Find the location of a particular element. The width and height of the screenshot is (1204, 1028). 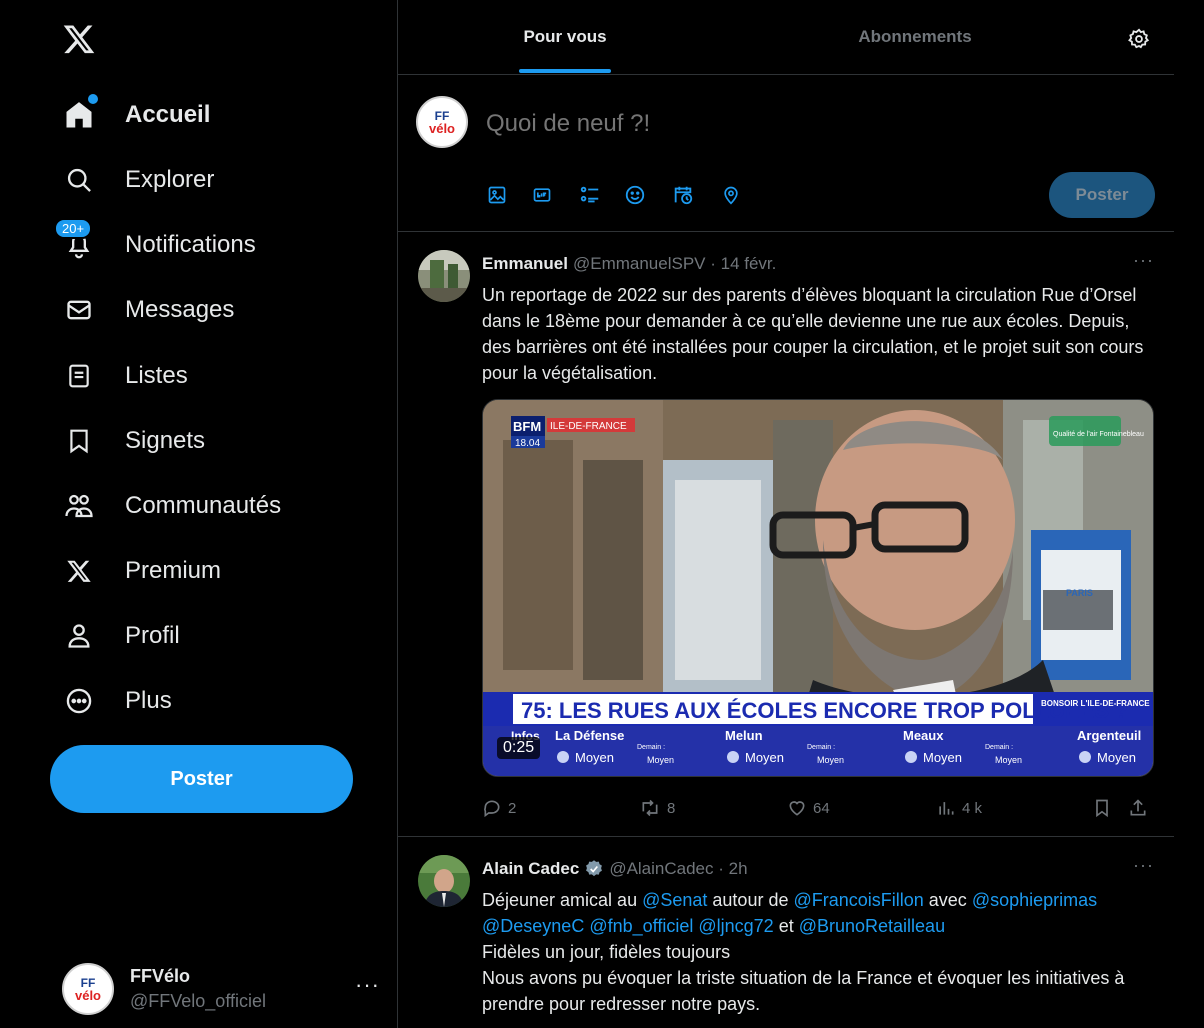

mention-link: @sophieprimas is located at coordinates (1034, 900).